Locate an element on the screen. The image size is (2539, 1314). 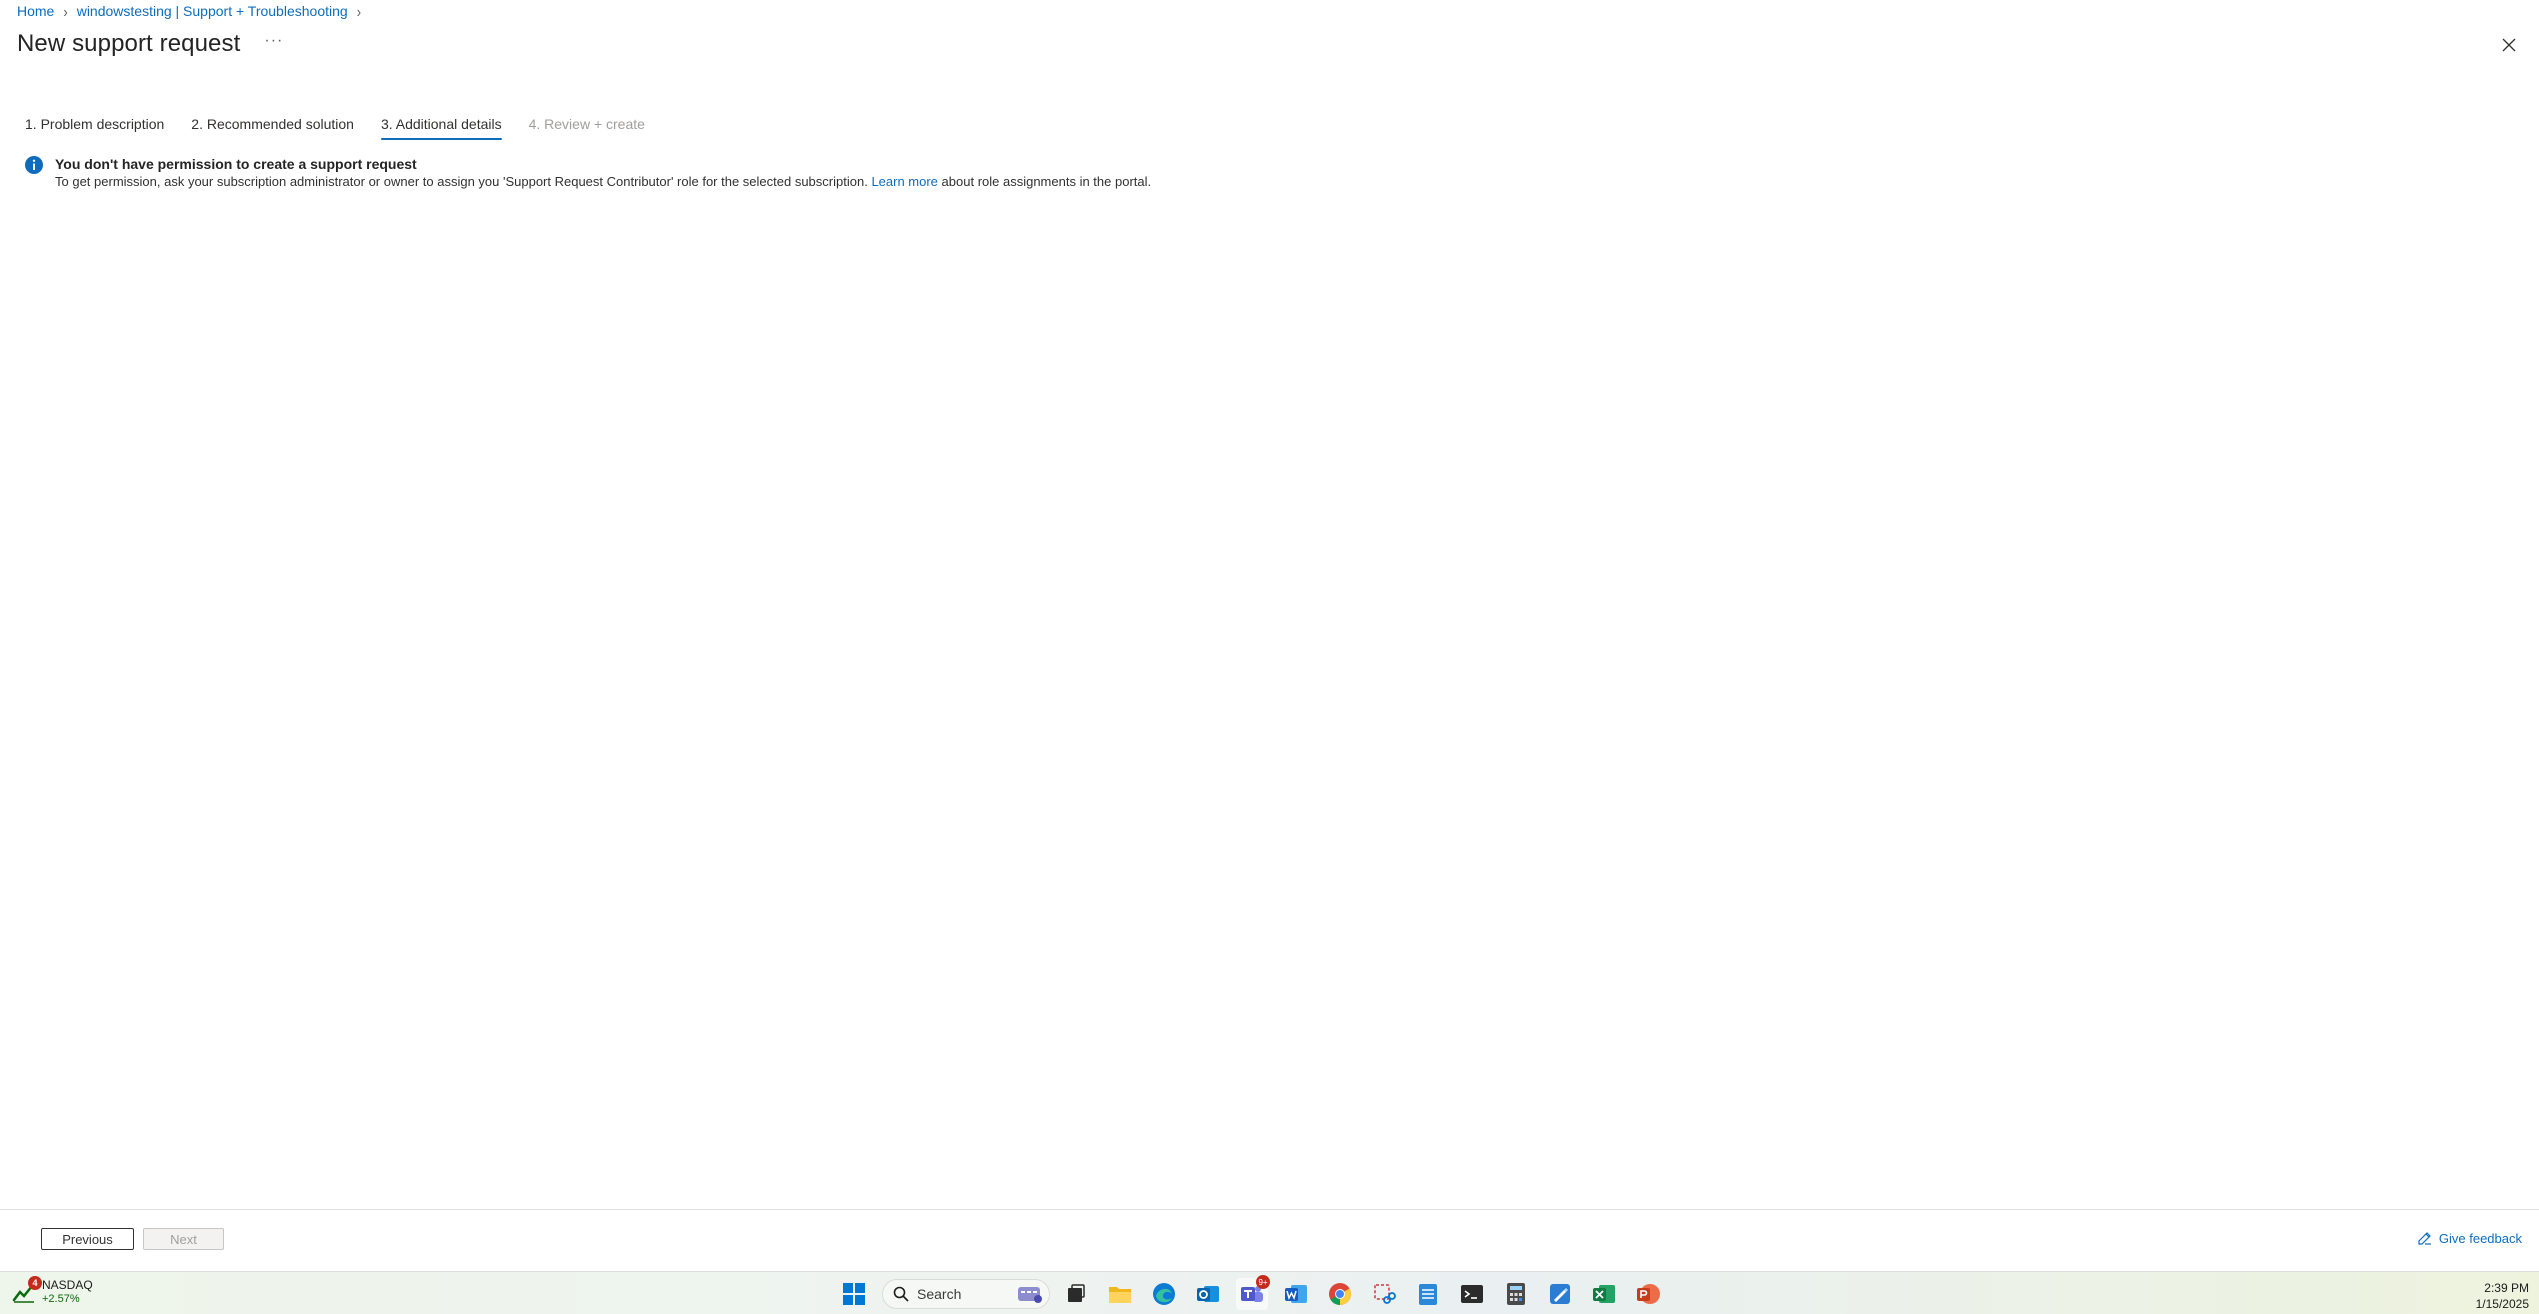
taskbar-search: Search is located at coordinates (966, 1294).